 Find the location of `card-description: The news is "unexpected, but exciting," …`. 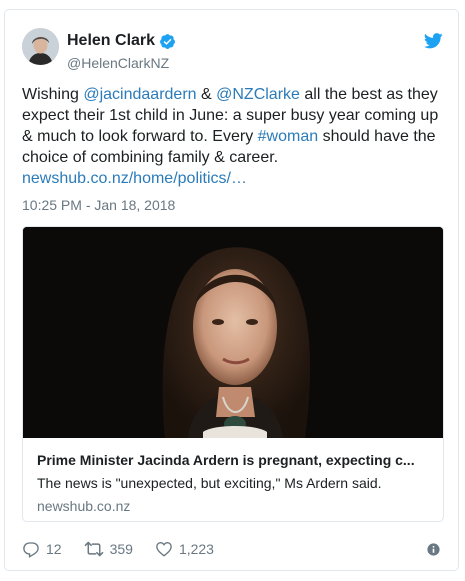

card-description: The news is "unexpected, but exciting," … is located at coordinates (209, 483).